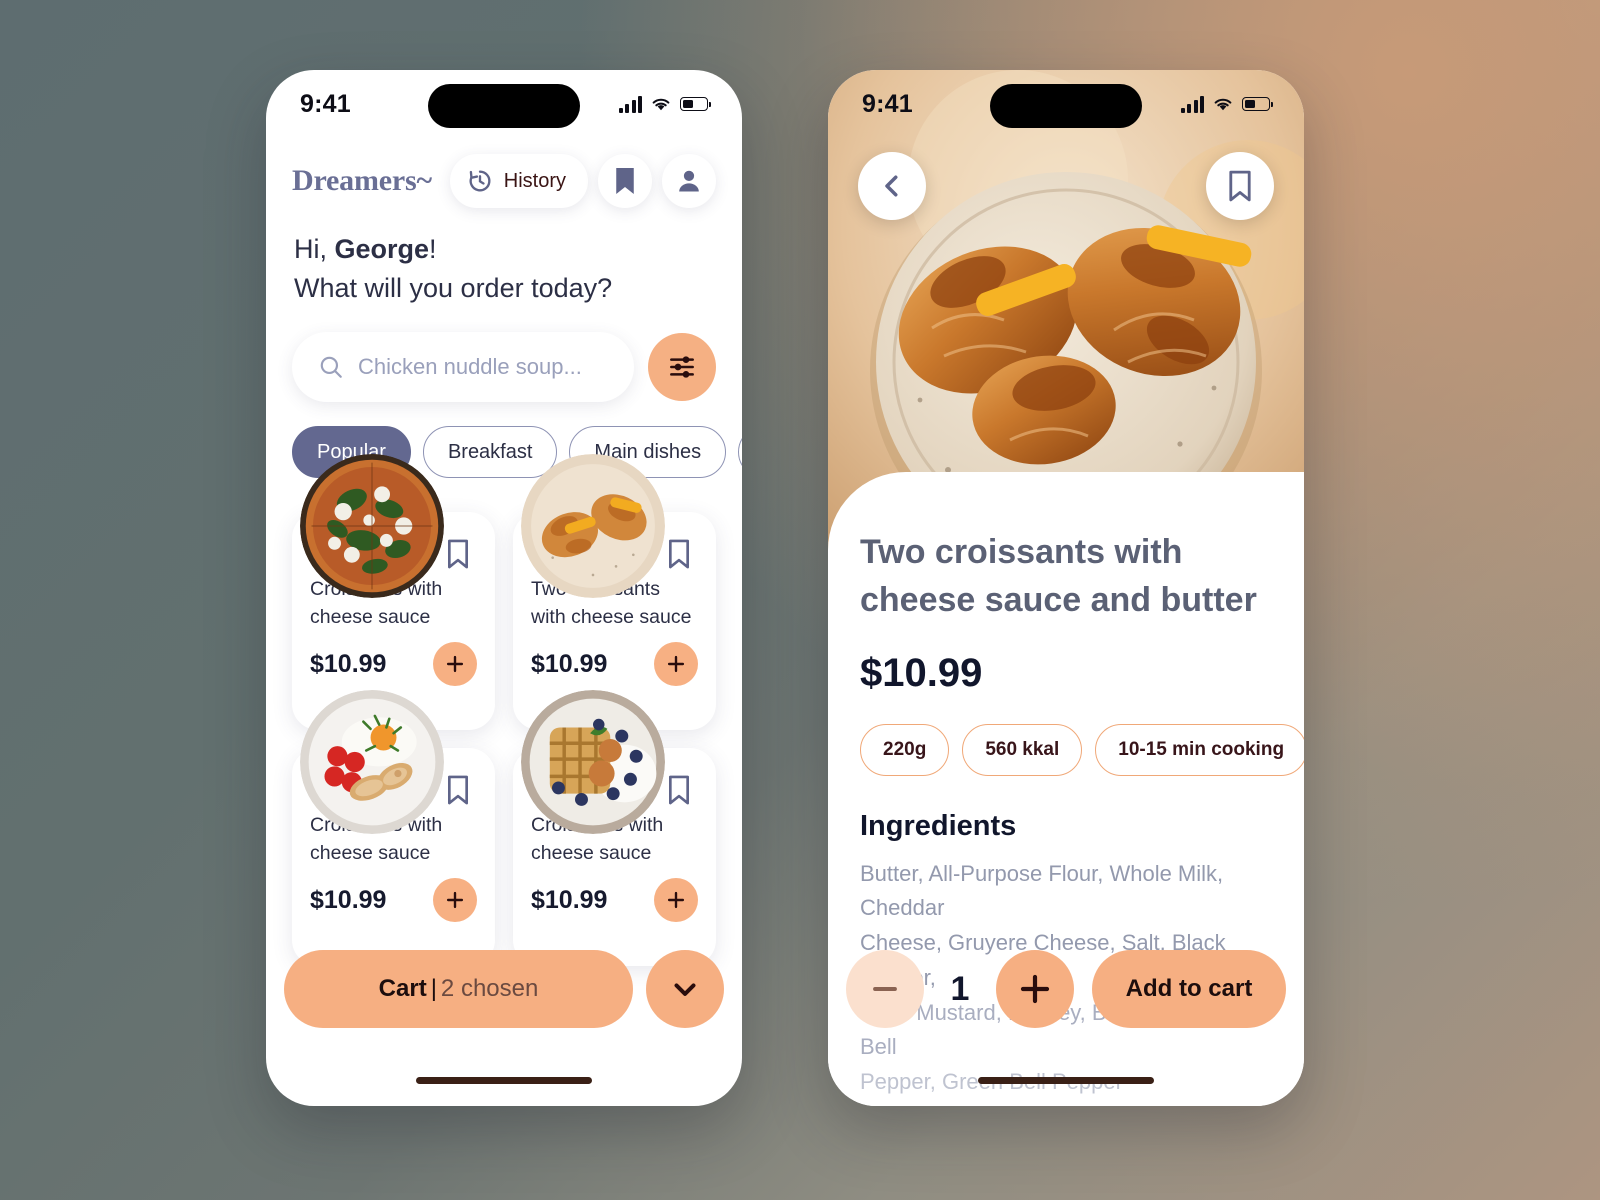 This screenshot has width=1600, height=1200. I want to click on food-image-waffles-berries-yogurt, so click(593, 762).